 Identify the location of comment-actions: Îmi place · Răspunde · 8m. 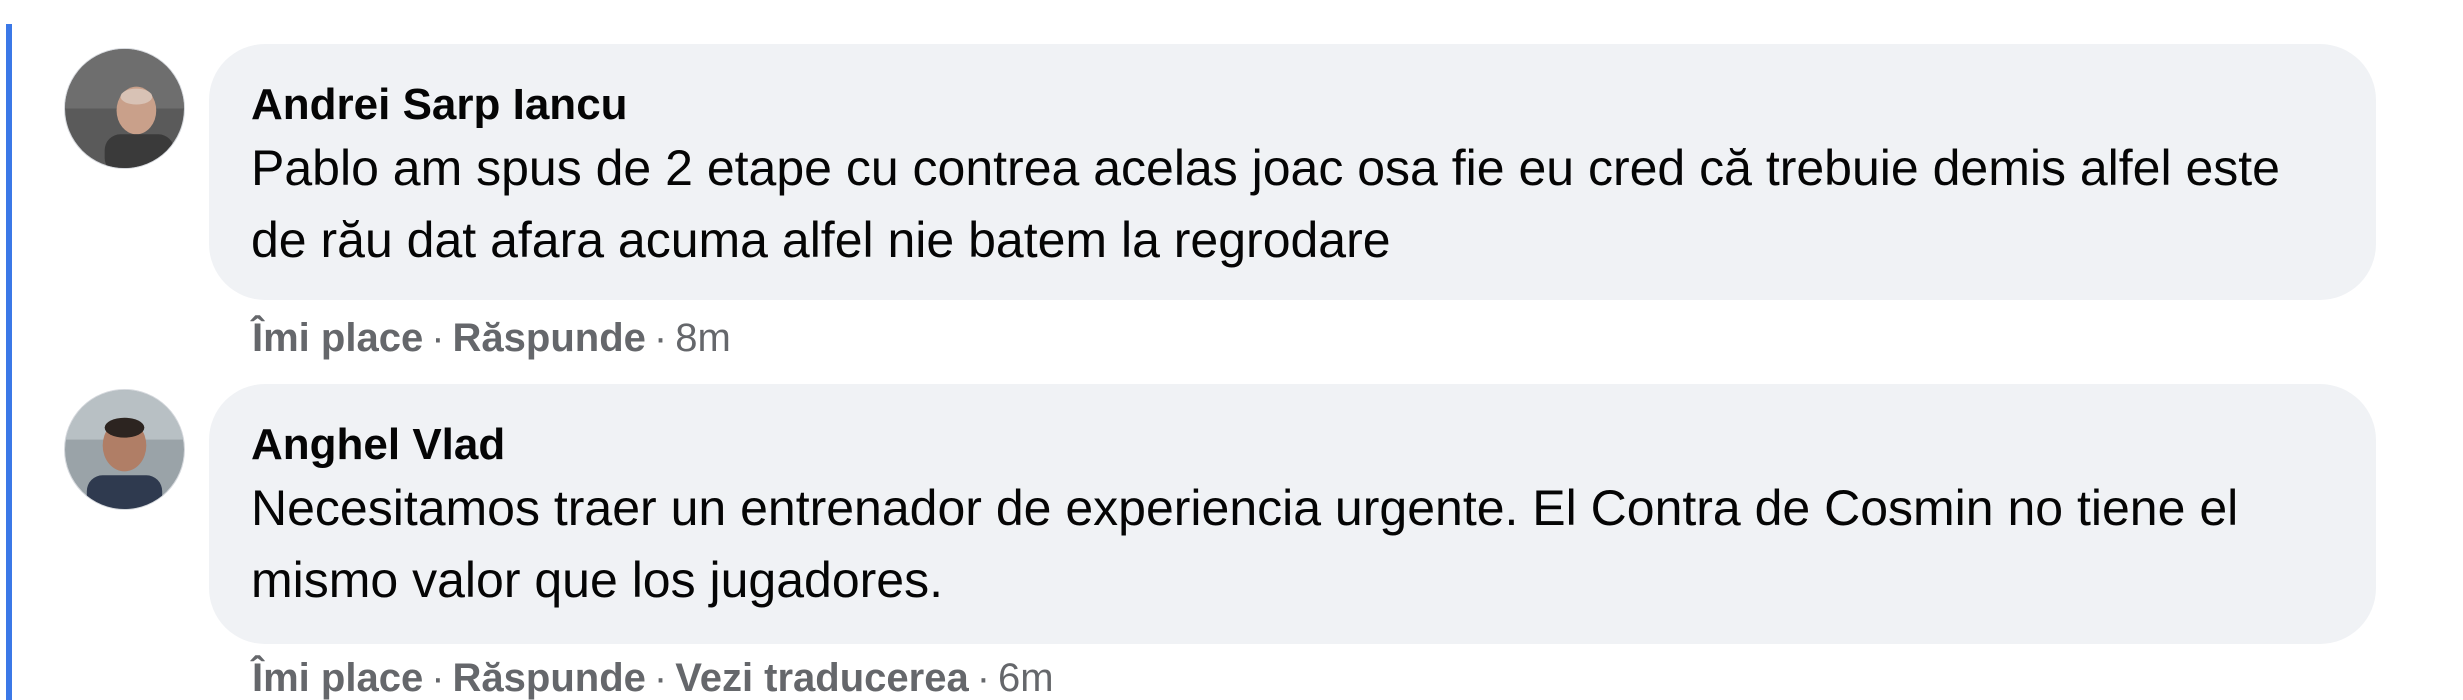
(491, 338).